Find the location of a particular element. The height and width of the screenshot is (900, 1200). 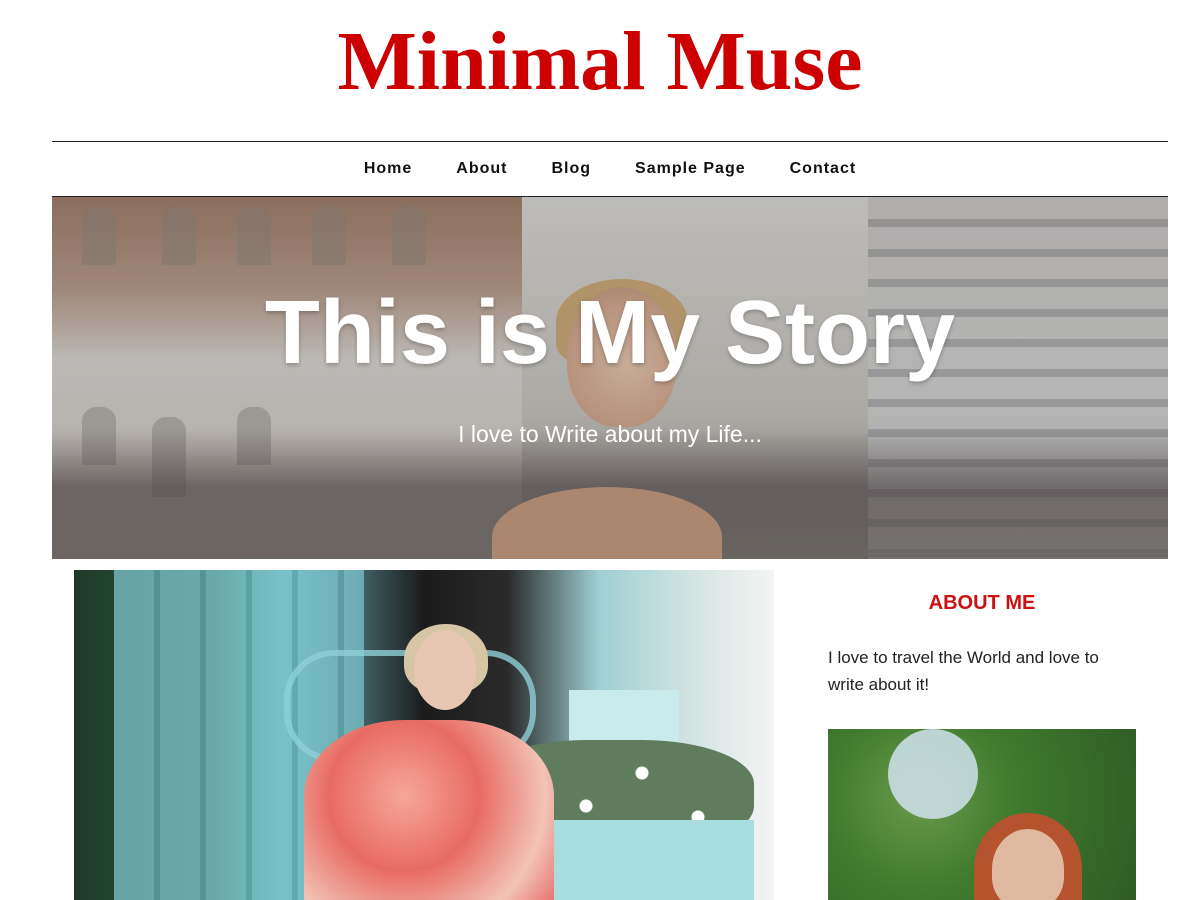

post-image-woman is located at coordinates (429, 762).